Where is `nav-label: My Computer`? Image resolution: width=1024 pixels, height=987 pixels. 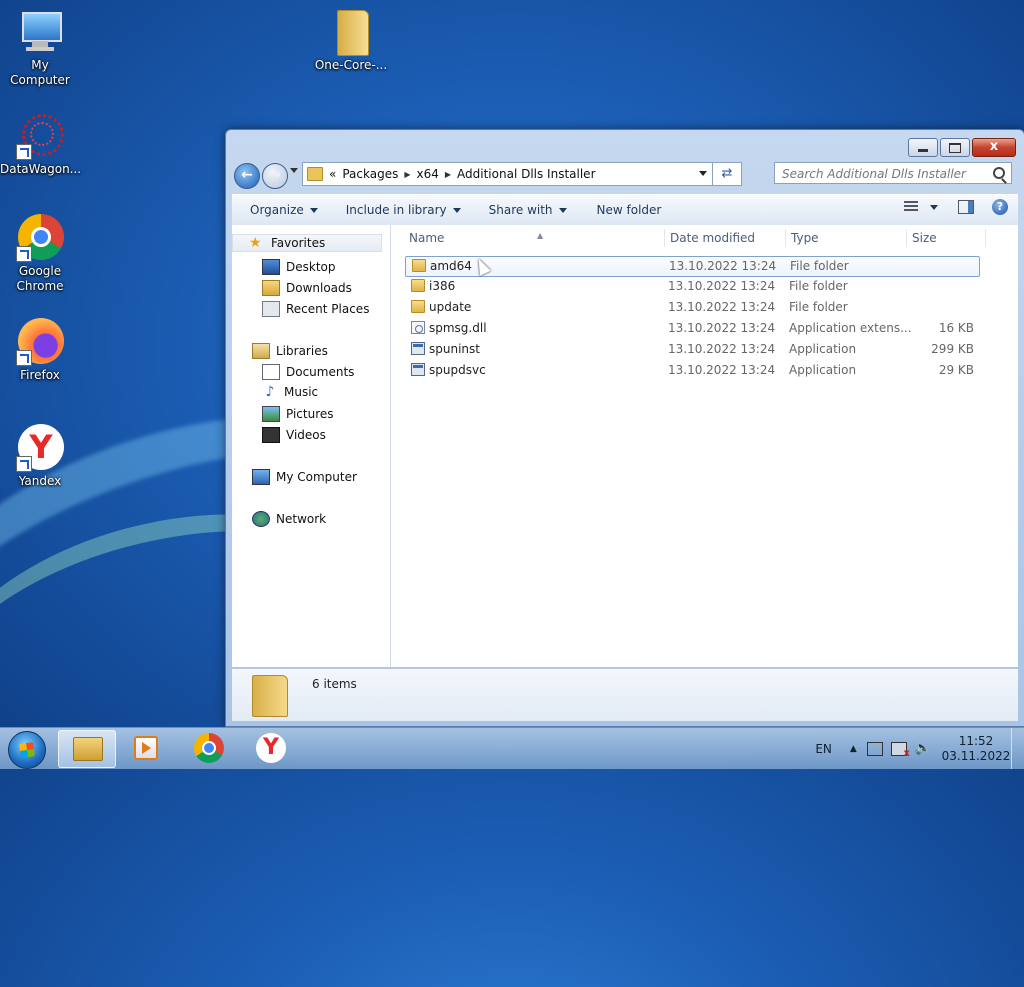
nav-label: My Computer is located at coordinates (316, 477).